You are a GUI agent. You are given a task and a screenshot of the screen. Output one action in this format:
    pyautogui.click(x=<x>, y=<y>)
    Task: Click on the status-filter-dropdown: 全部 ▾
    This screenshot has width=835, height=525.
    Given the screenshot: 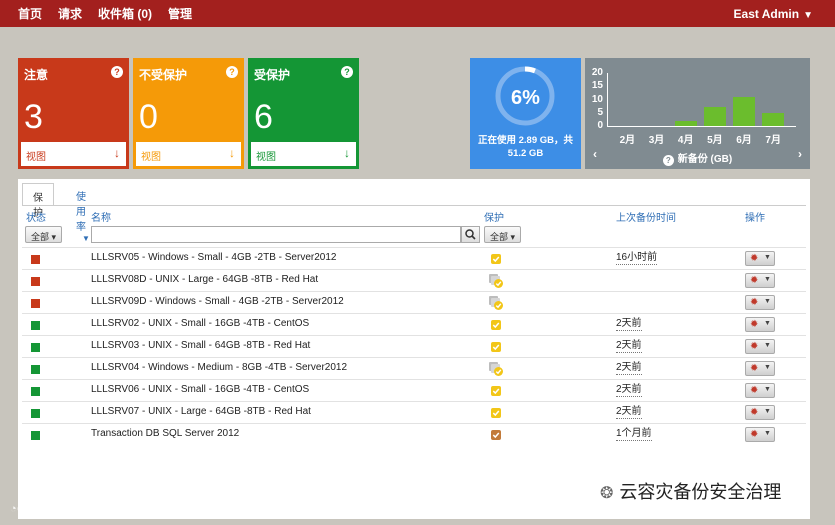 What is the action you would take?
    pyautogui.click(x=44, y=234)
    